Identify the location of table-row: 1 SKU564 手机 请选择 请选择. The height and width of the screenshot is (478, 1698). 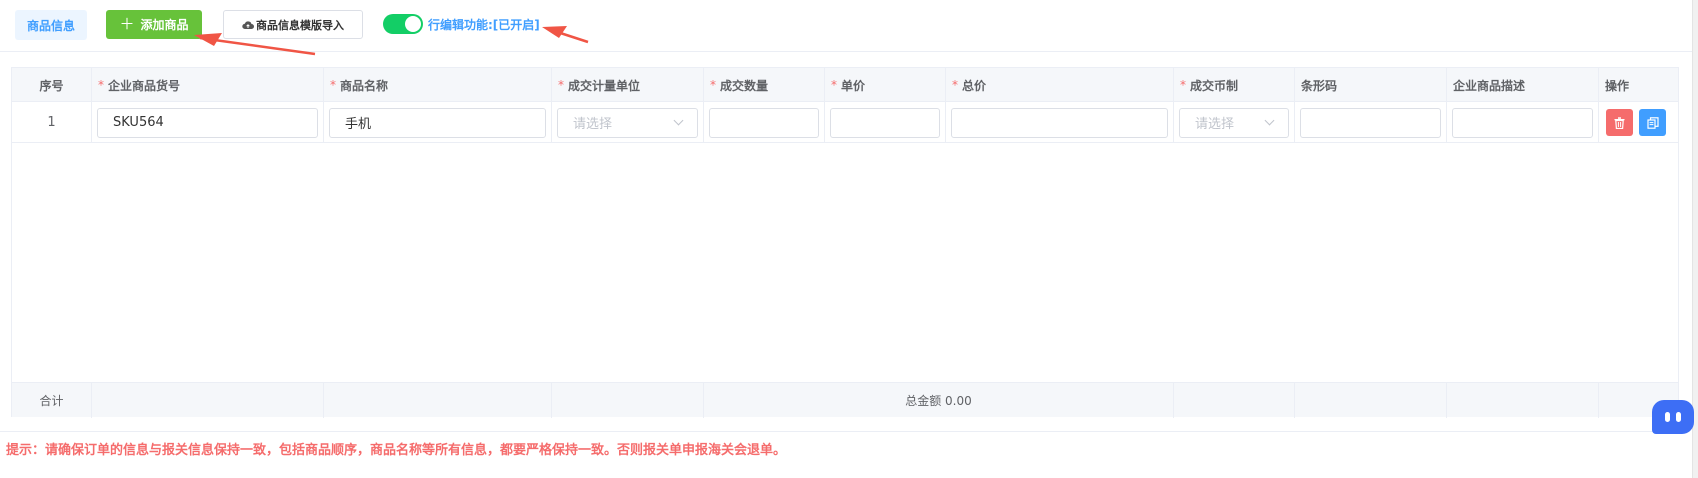
(845, 122).